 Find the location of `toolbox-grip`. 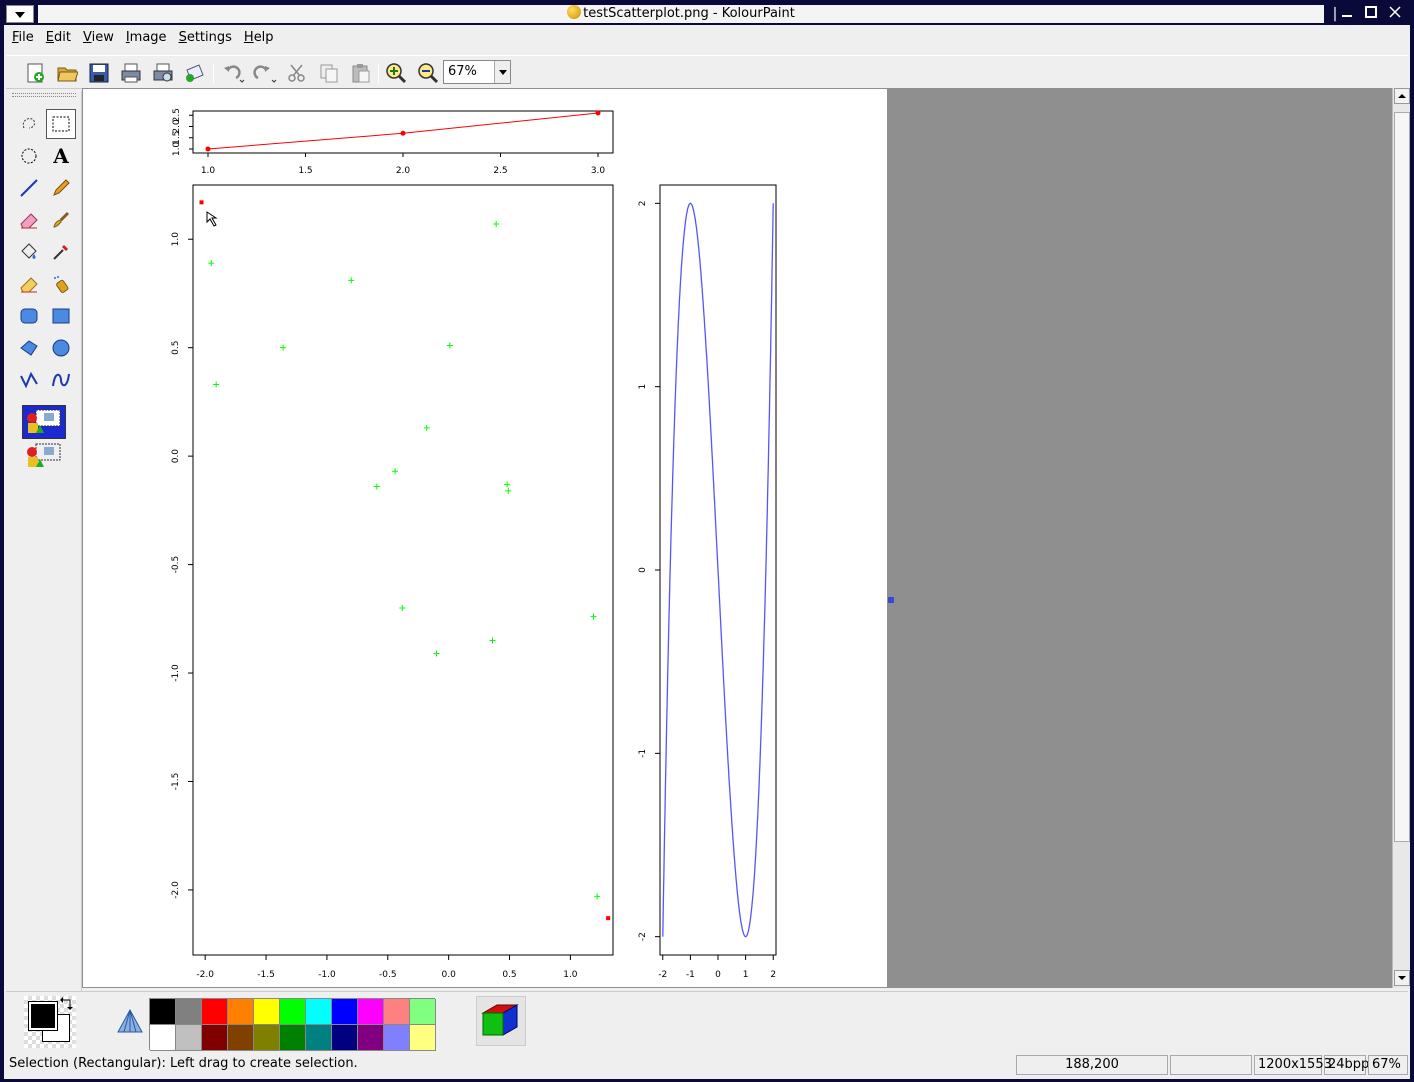

toolbox-grip is located at coordinates (44, 95).